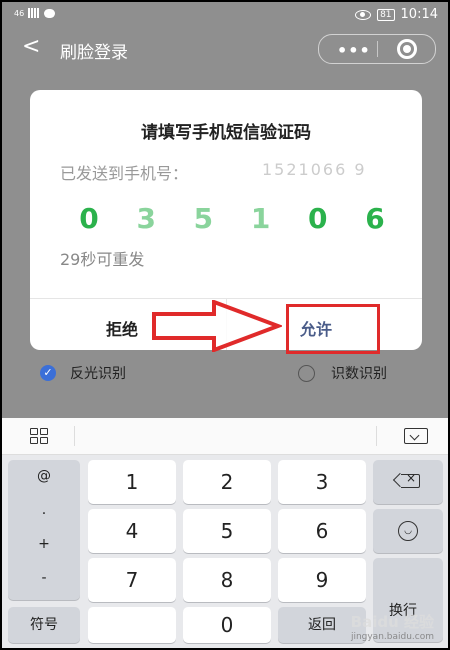  What do you see at coordinates (386, 14) in the screenshot?
I see `battery-icon: 81` at bounding box center [386, 14].